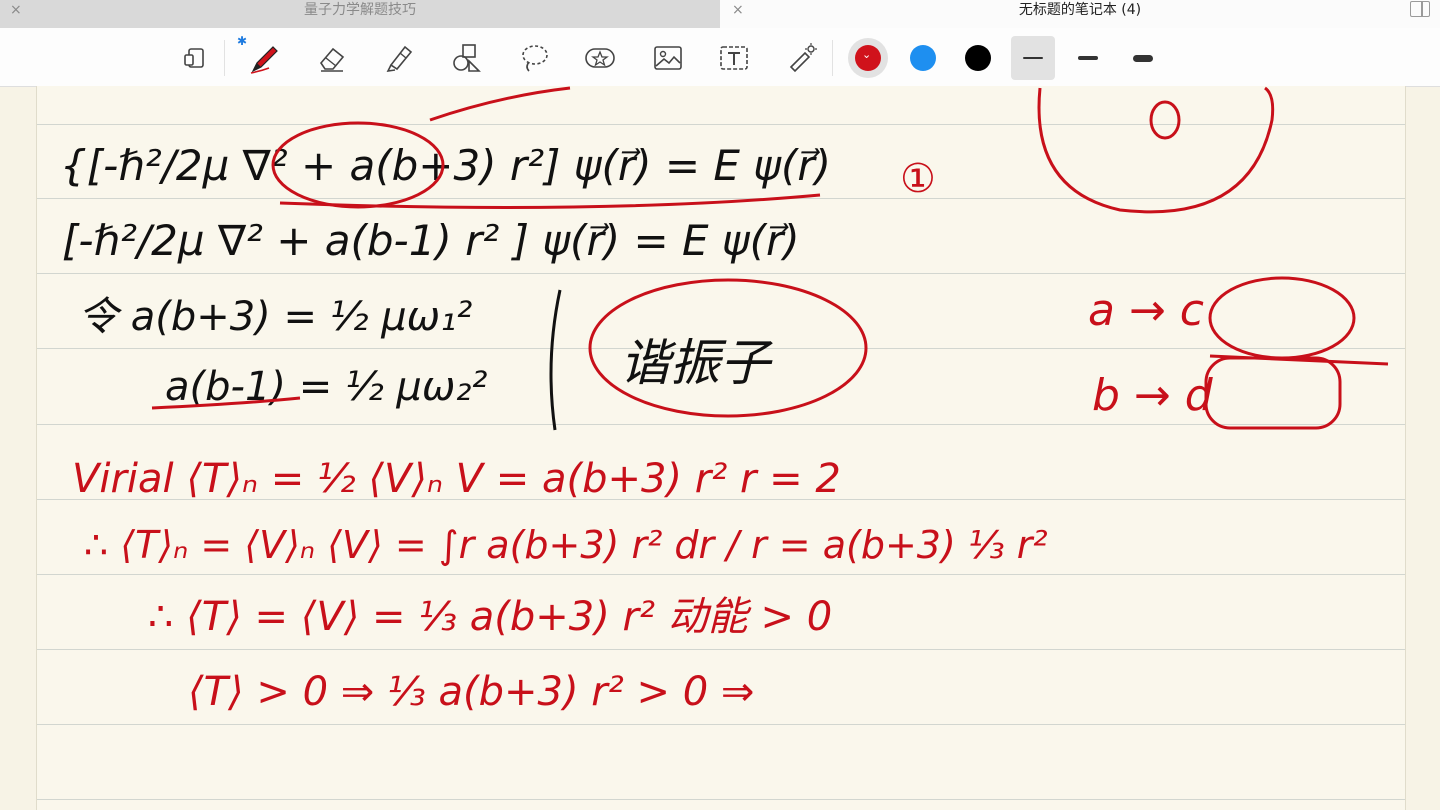  Describe the element at coordinates (600, 58) in the screenshot. I see `sticker-icon` at that location.